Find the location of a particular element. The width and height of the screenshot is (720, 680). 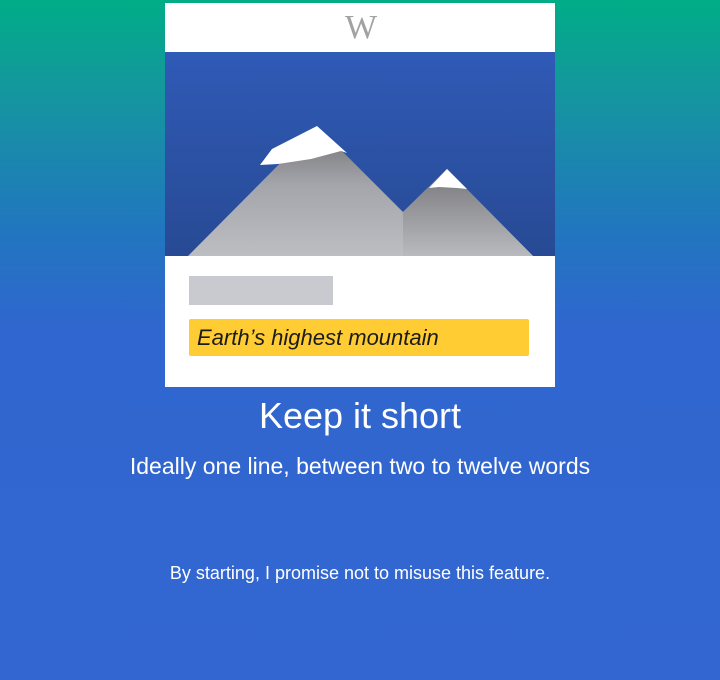

title-placeholder is located at coordinates (261, 290).